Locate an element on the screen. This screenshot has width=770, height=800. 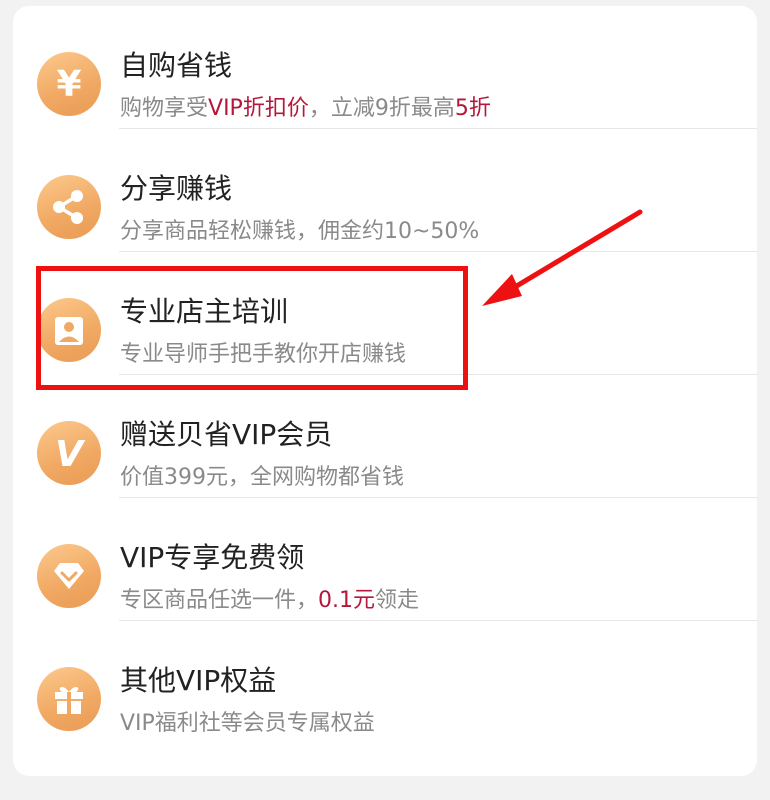
item-title: VIP专享免费领 is located at coordinates (212, 557).